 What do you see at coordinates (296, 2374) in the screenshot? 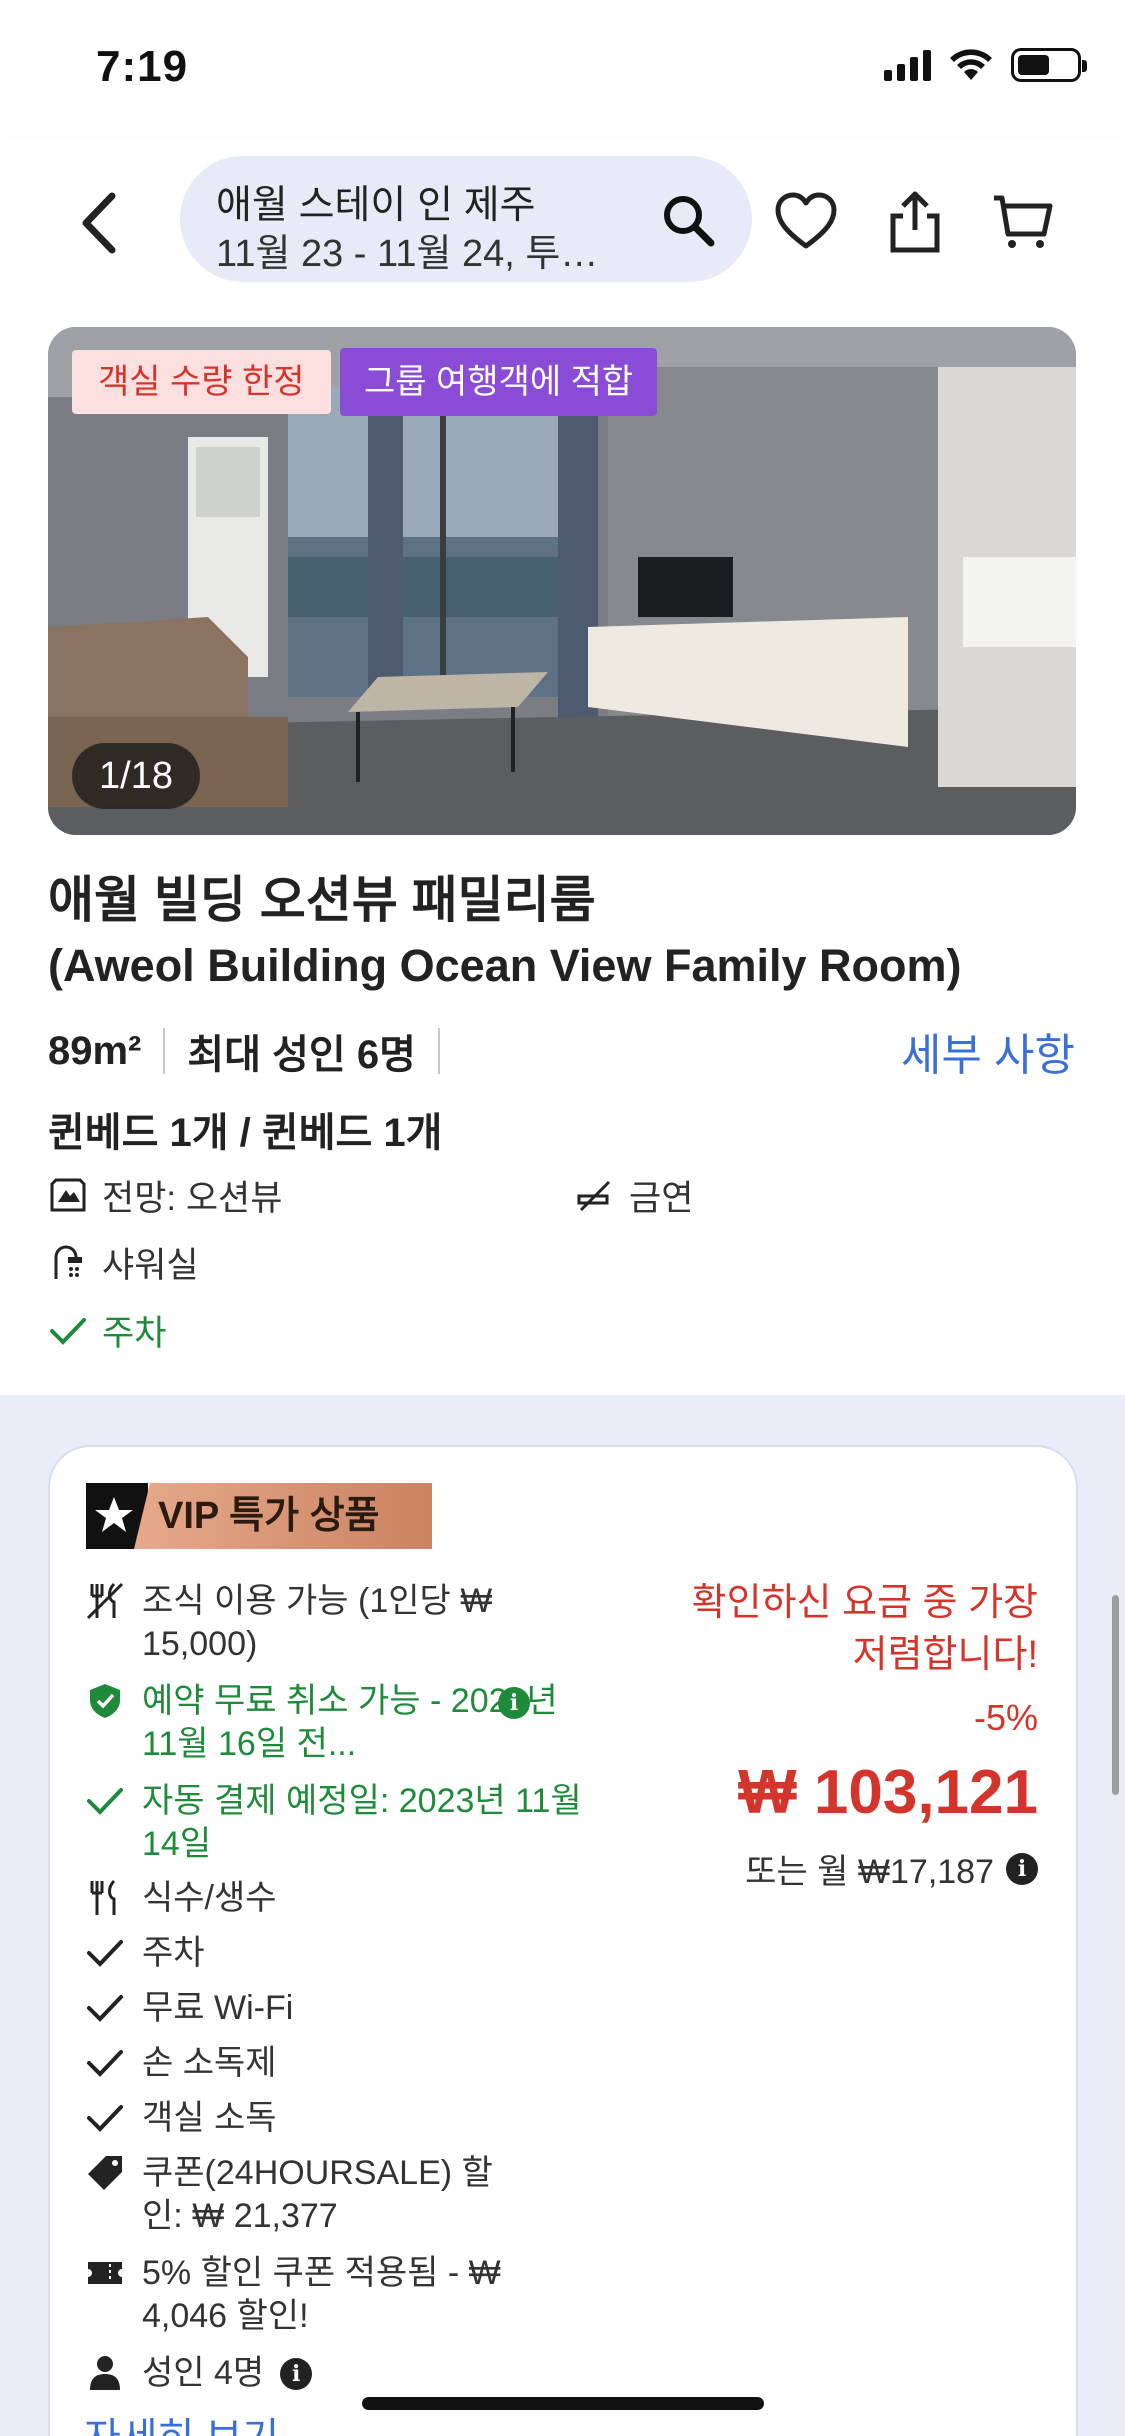
I see `adults-info-icon: i` at bounding box center [296, 2374].